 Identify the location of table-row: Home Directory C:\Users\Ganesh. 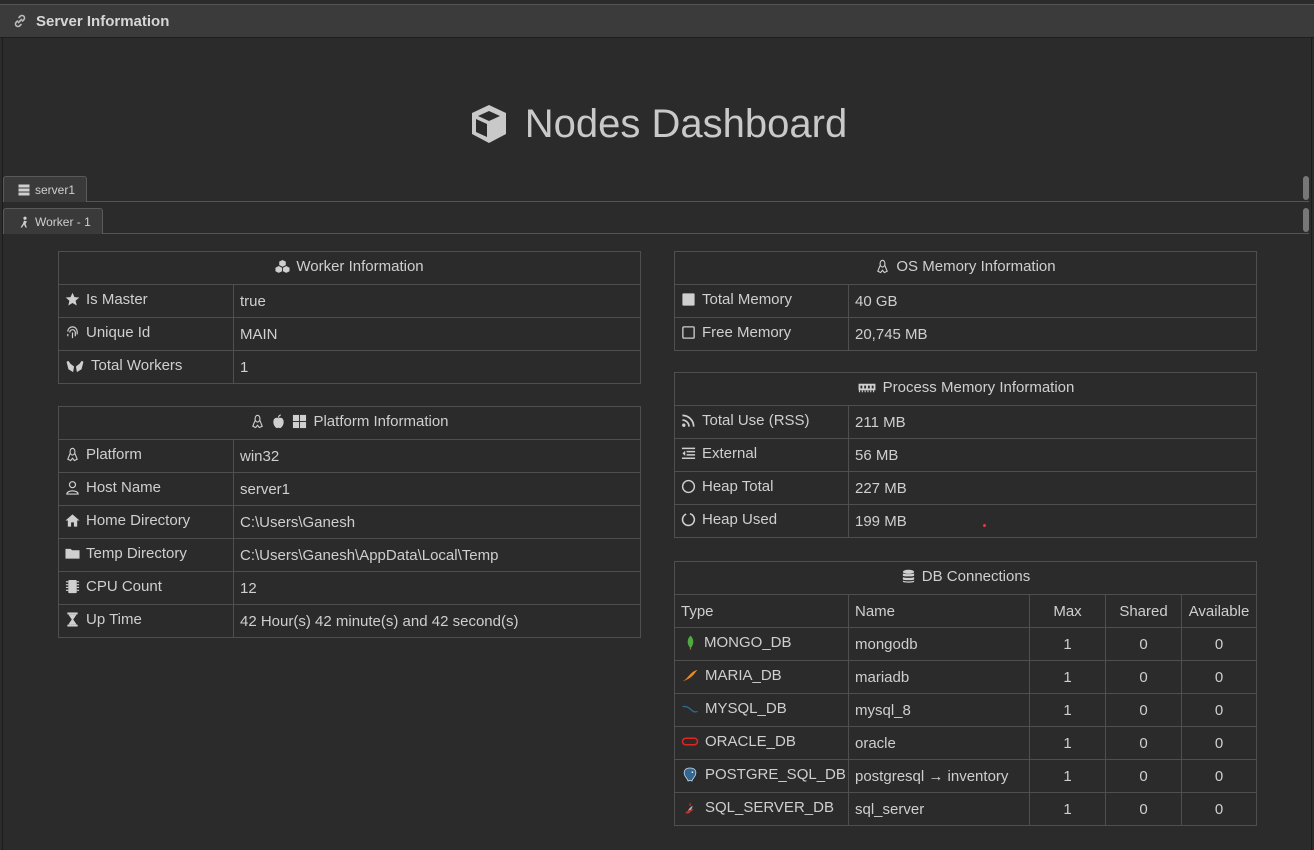
(349, 522).